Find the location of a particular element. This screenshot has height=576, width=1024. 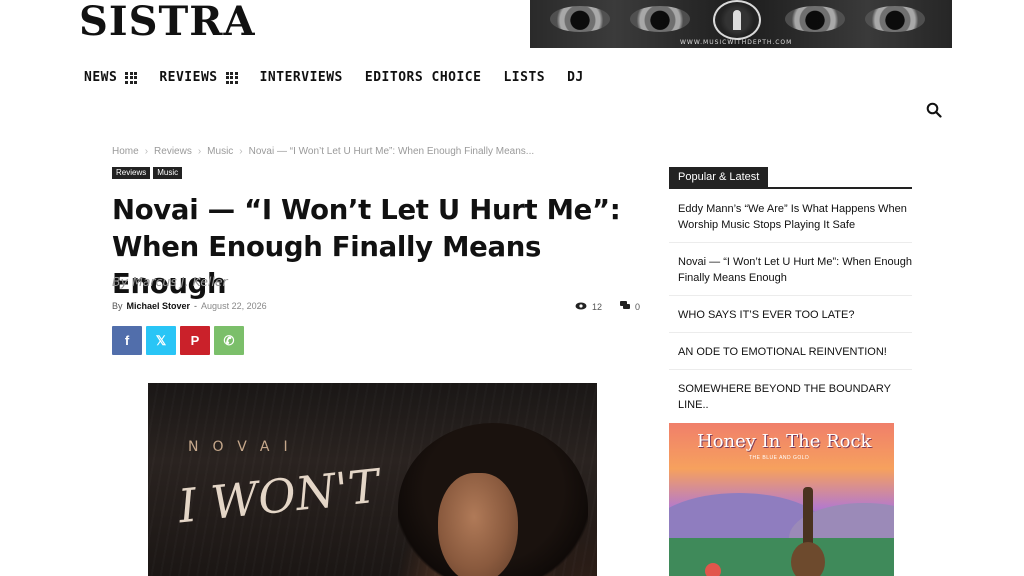

nav-item-label: NEWS is located at coordinates (101, 77).